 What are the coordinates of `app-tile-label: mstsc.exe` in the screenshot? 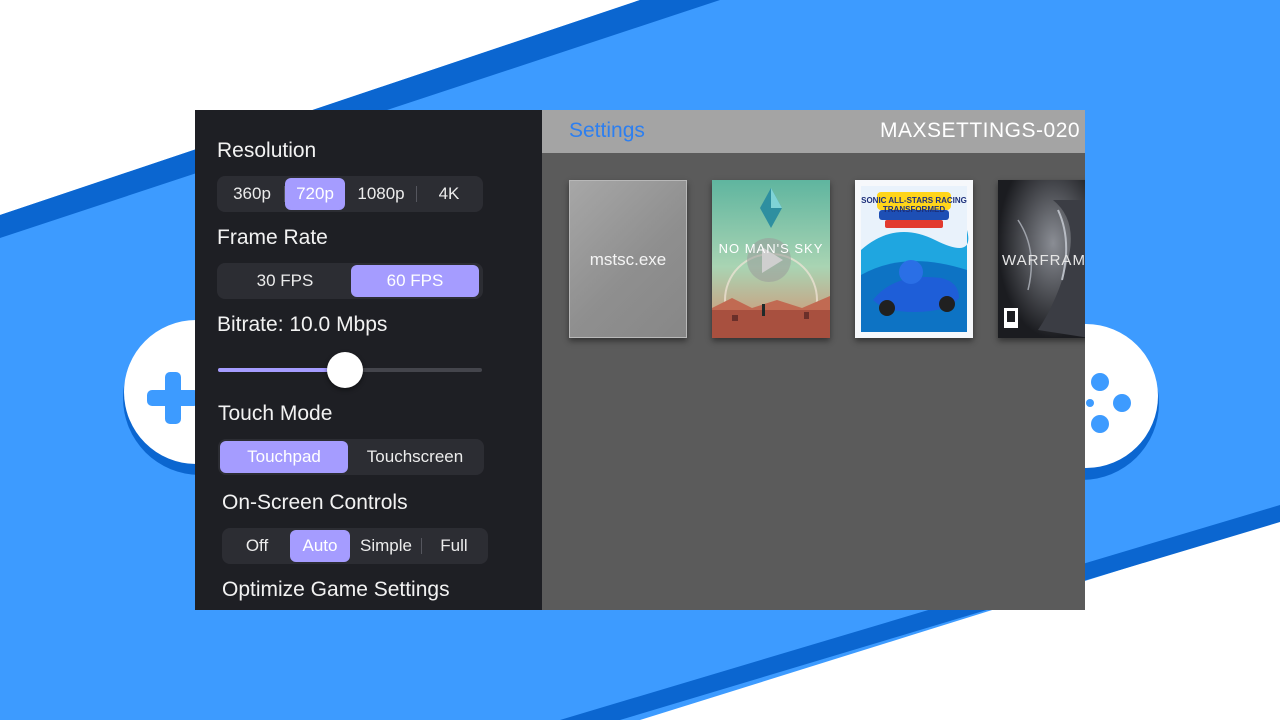 It's located at (628, 259).